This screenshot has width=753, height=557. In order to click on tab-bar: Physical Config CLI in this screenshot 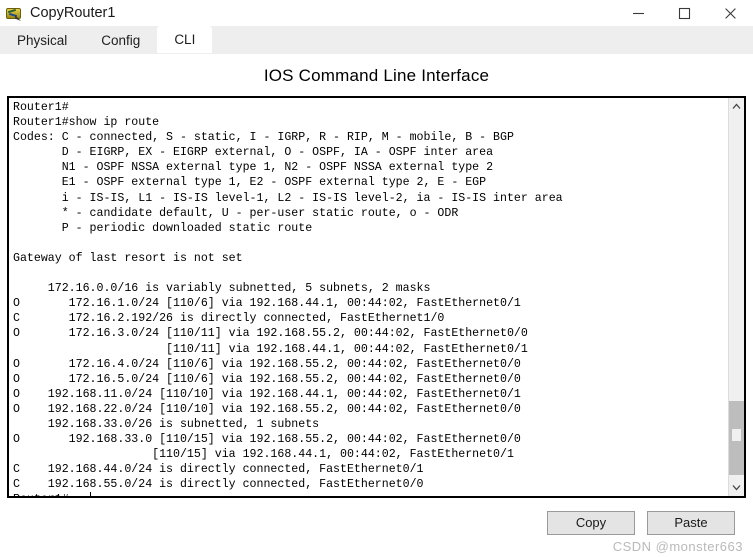, I will do `click(376, 40)`.